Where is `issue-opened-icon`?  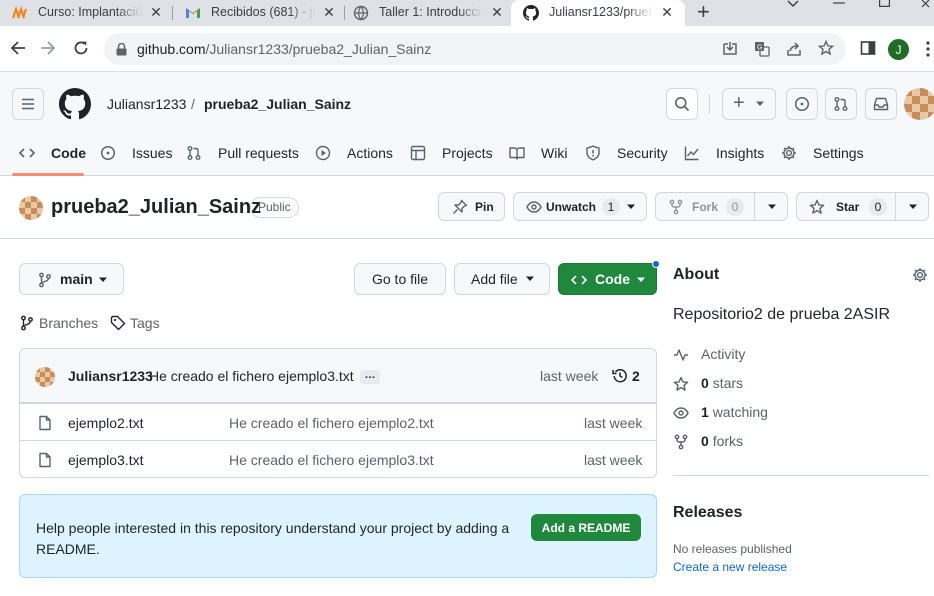
issue-opened-icon is located at coordinates (802, 104).